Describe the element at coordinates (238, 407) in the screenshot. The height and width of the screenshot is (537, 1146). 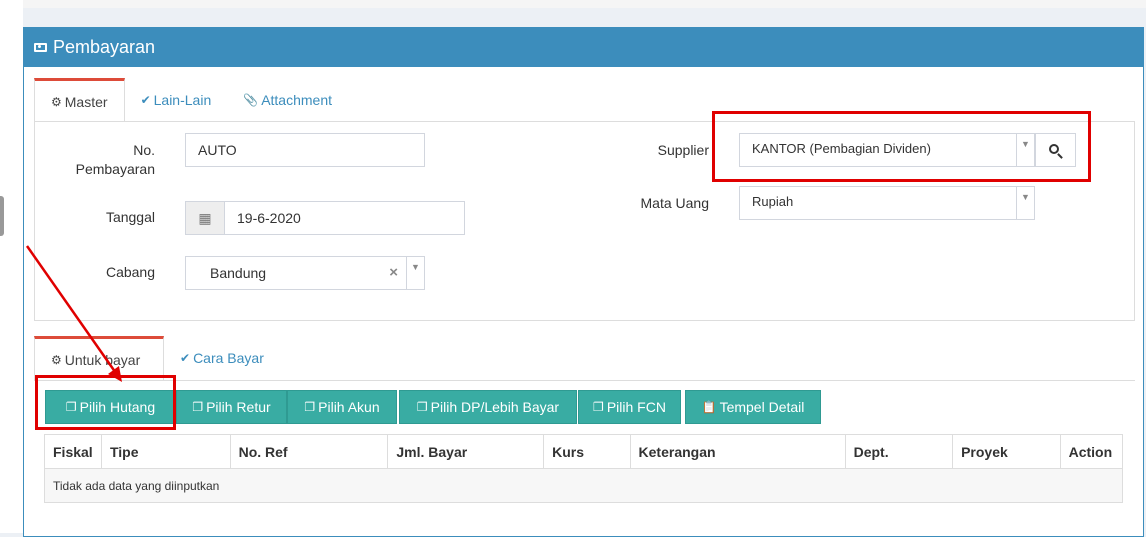
I see `button-label: Pilih Retur` at that location.